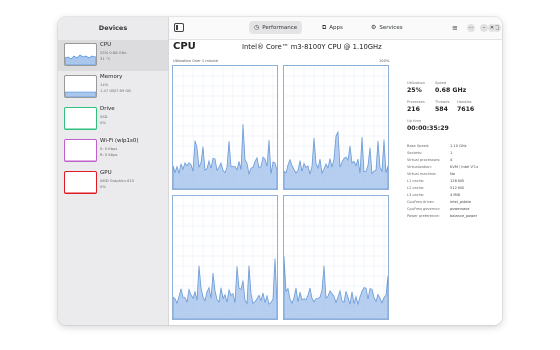  I want to click on stat-label: Up time, so click(414, 121).